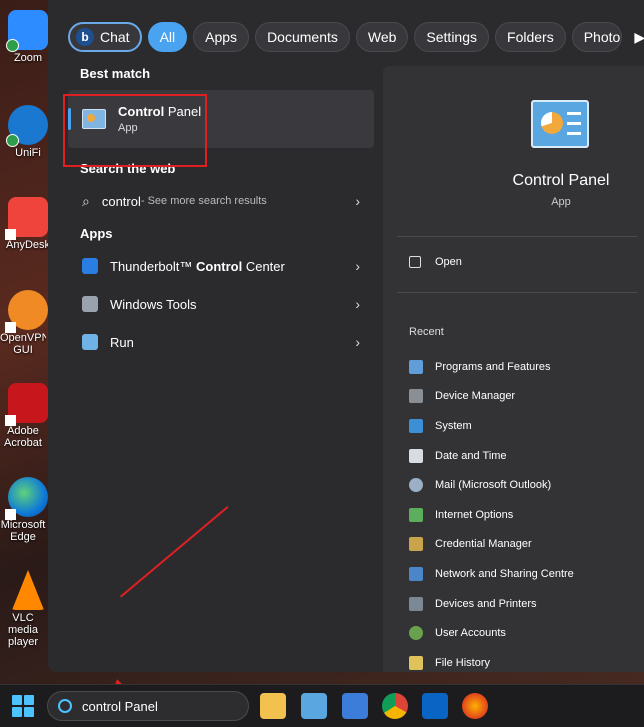 This screenshot has width=644, height=727. Describe the element at coordinates (115, 37) in the screenshot. I see `filter-chat-label: Chat` at that location.